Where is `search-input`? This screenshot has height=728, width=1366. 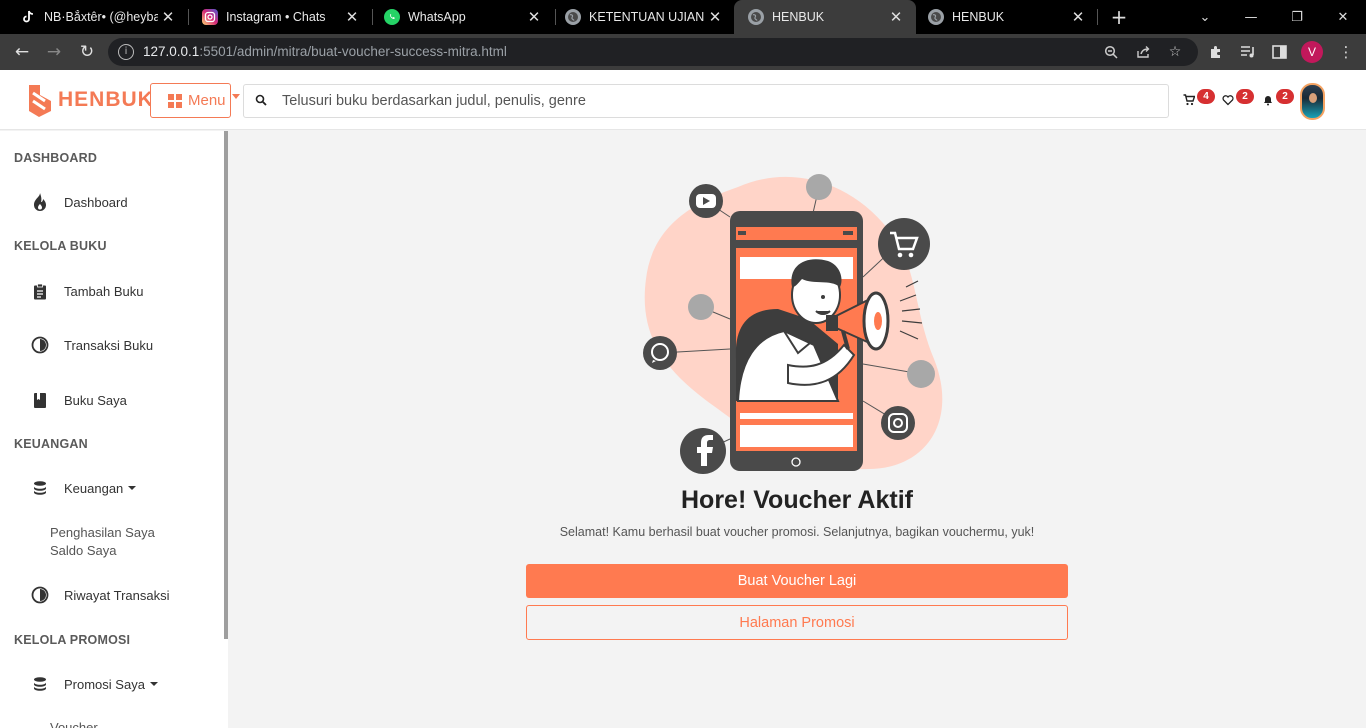
search-input is located at coordinates (717, 101).